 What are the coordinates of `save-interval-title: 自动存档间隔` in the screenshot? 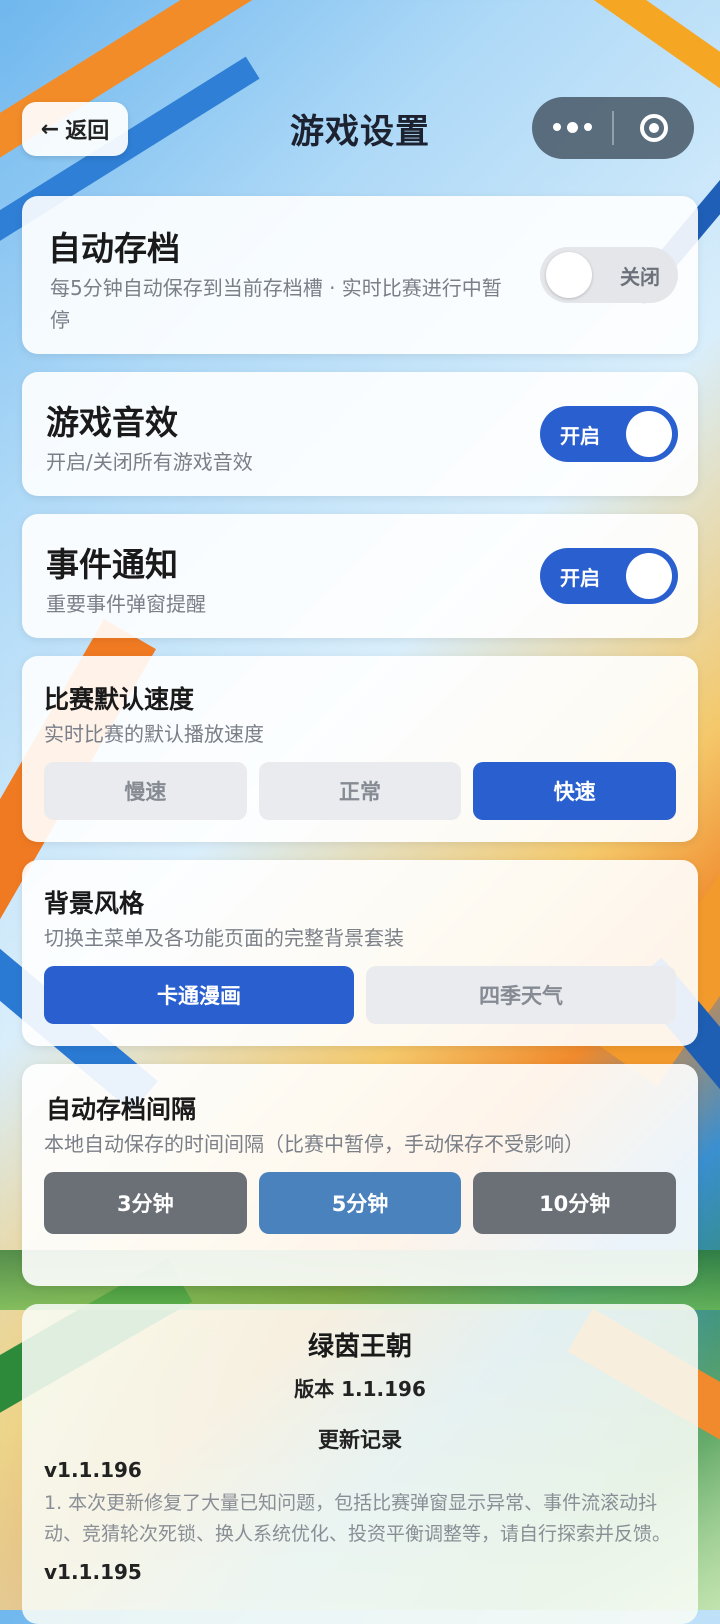 It's located at (121, 1109).